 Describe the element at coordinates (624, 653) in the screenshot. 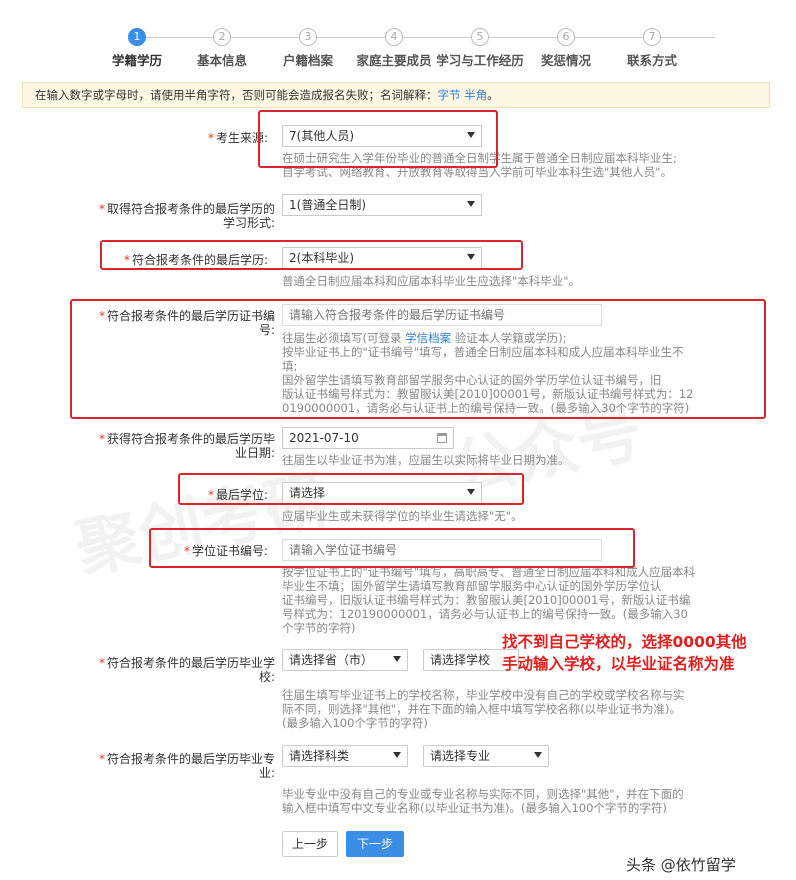

I see `annotation-note: 找不到自己学校的，选择0000其他 手动输入学校，以毕业证名称为准` at that location.